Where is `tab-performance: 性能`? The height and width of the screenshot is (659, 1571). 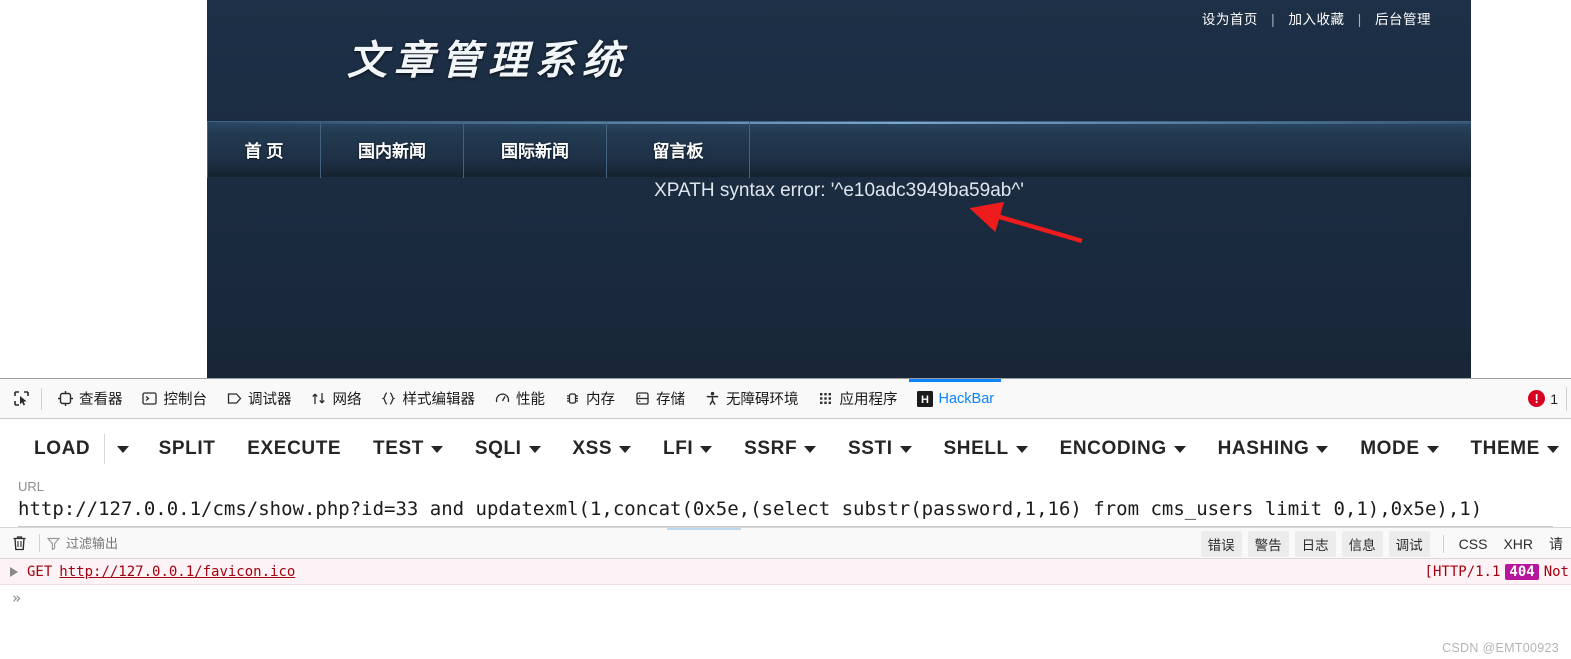
tab-performance: 性能 is located at coordinates (519, 398).